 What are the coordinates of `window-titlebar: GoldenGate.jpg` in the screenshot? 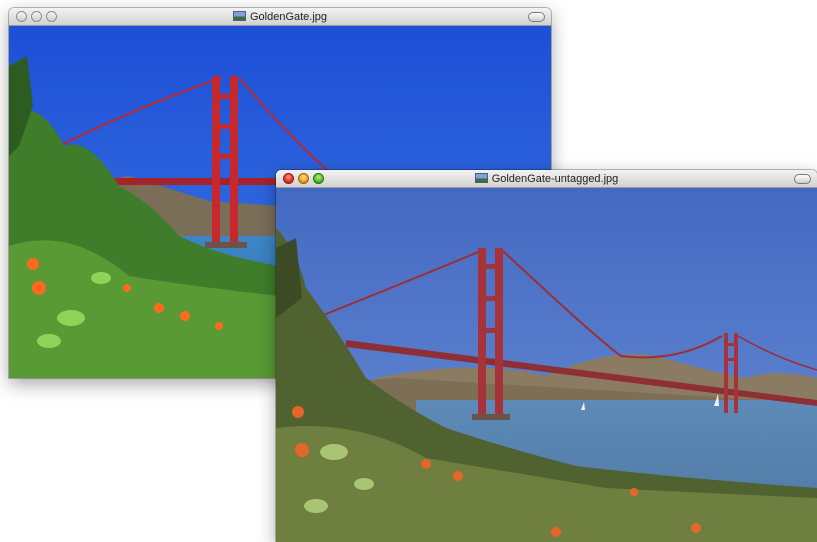 It's located at (280, 17).